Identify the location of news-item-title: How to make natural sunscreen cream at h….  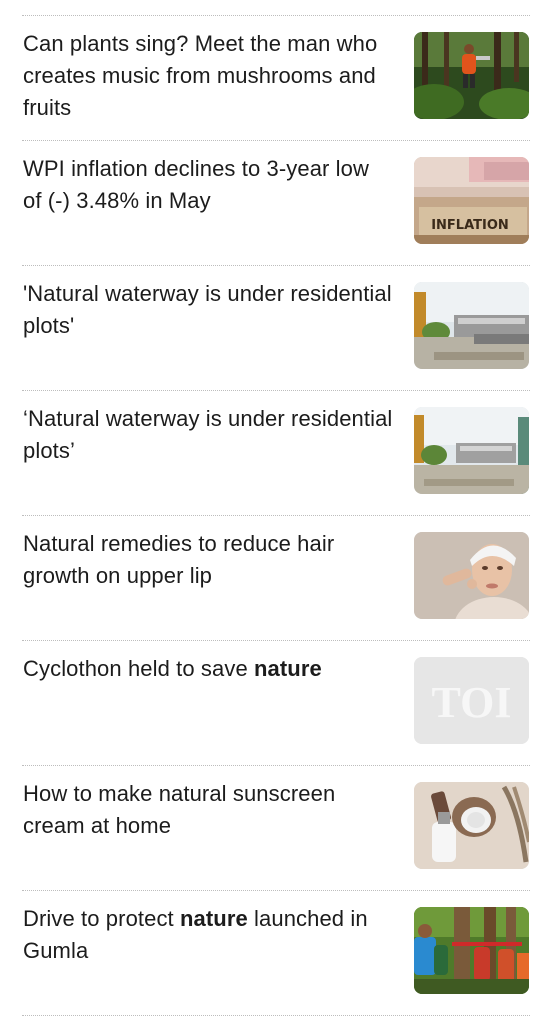
(208, 810).